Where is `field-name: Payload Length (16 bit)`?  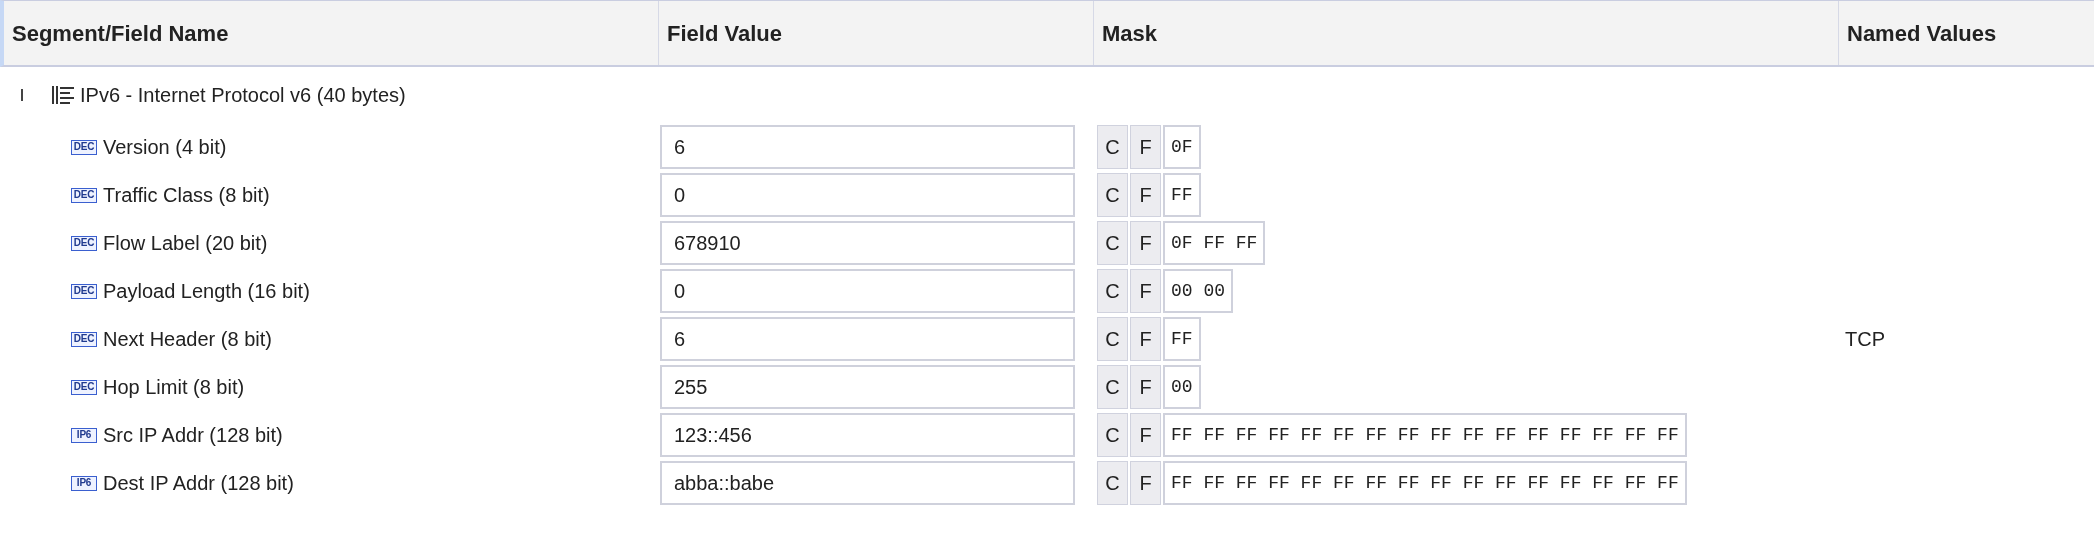 field-name: Payload Length (16 bit) is located at coordinates (206, 291).